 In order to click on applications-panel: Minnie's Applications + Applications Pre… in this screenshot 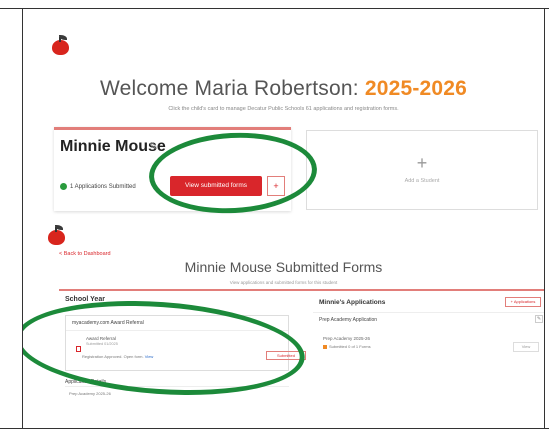, I will do `click(428, 338)`.